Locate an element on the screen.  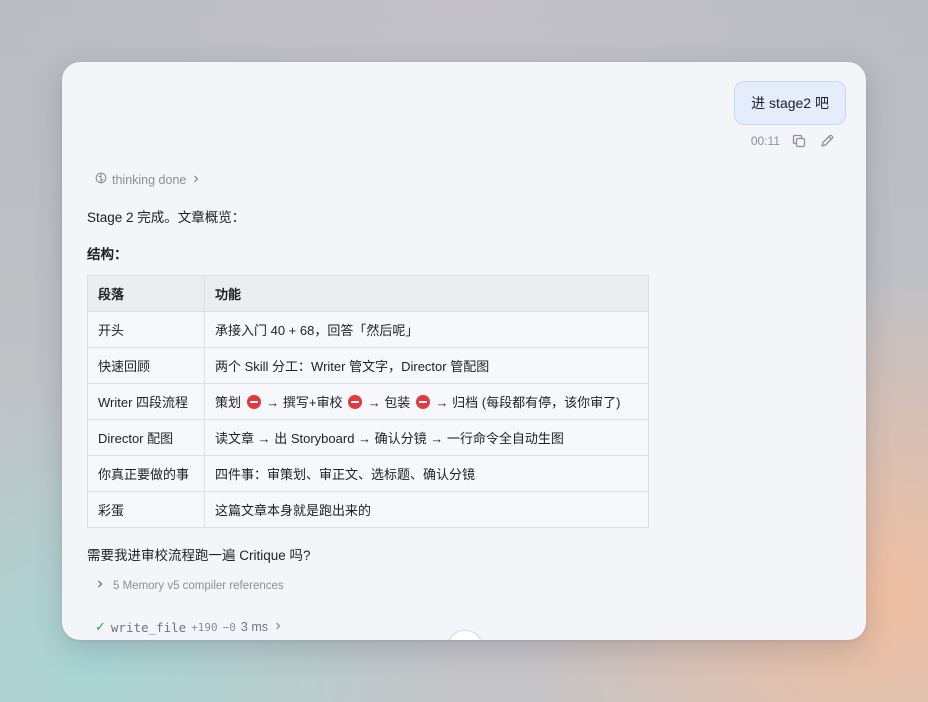
table-cell: 两个 Skill 分工：Writer 管文字，Director 管配图 is located at coordinates (426, 365).